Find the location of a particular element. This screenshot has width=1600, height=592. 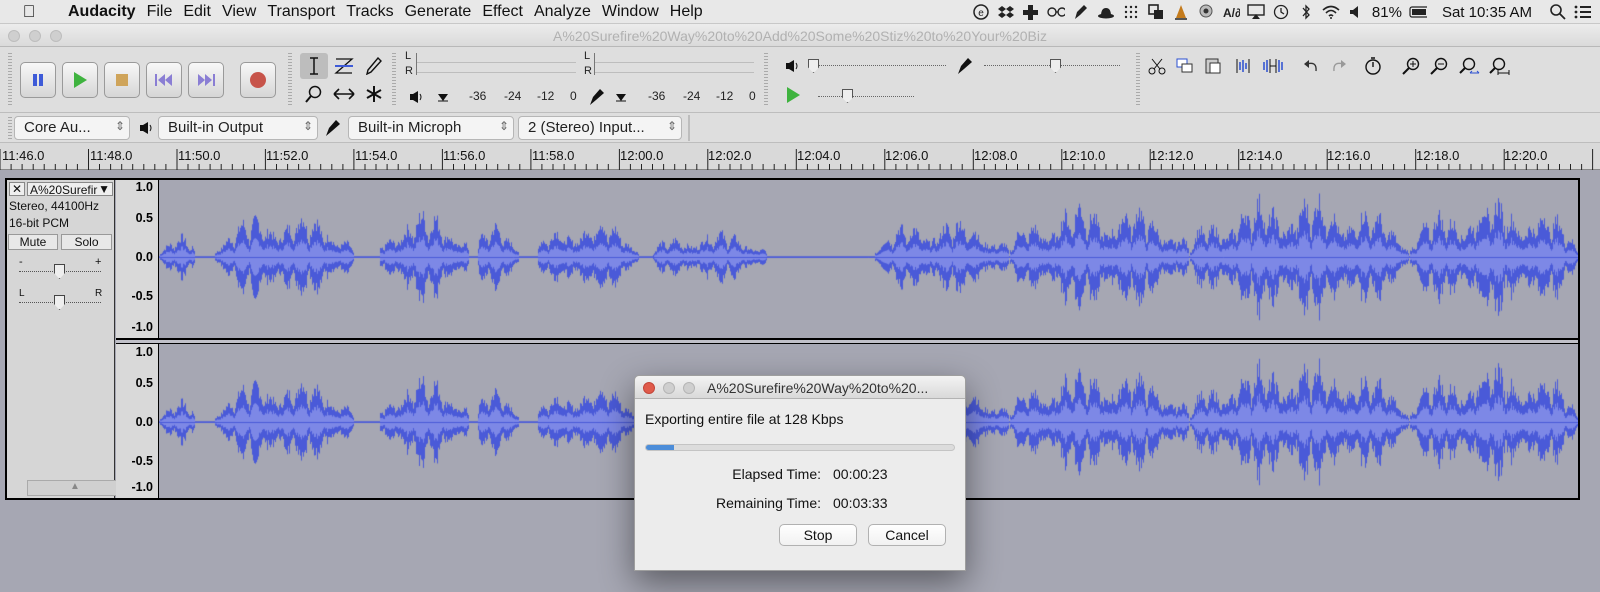

menu-window: Window is located at coordinates (636, 12).